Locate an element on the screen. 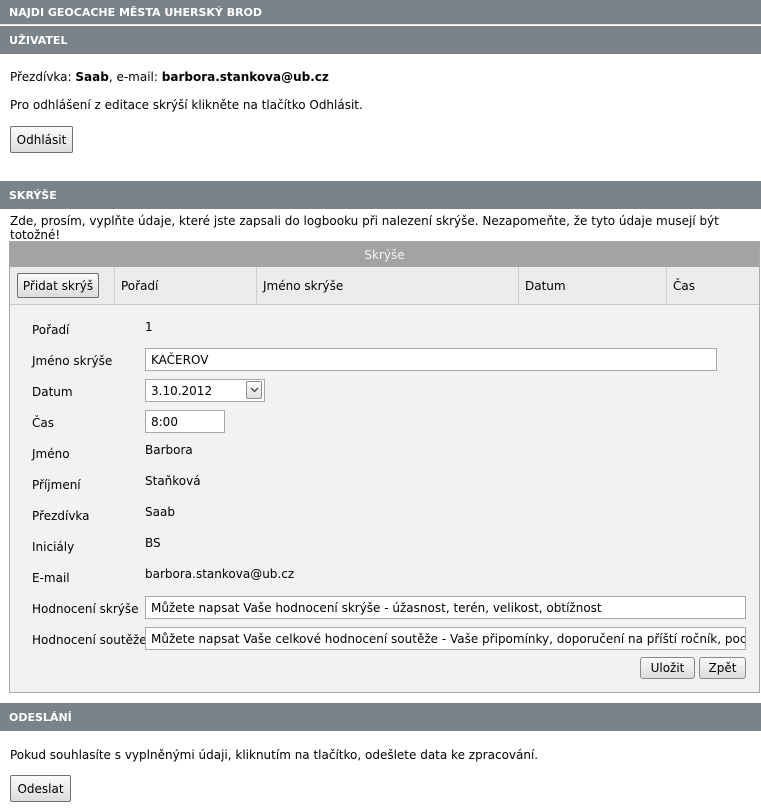  column-header-order: Pořadí is located at coordinates (185, 286).